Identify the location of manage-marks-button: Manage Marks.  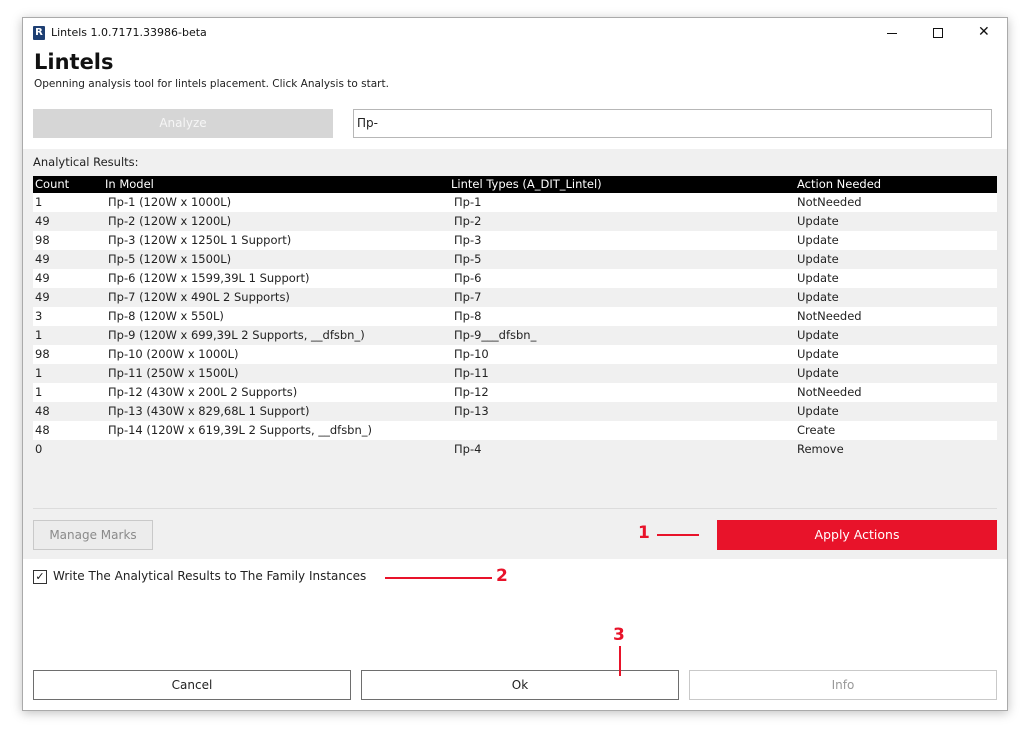
(93, 535).